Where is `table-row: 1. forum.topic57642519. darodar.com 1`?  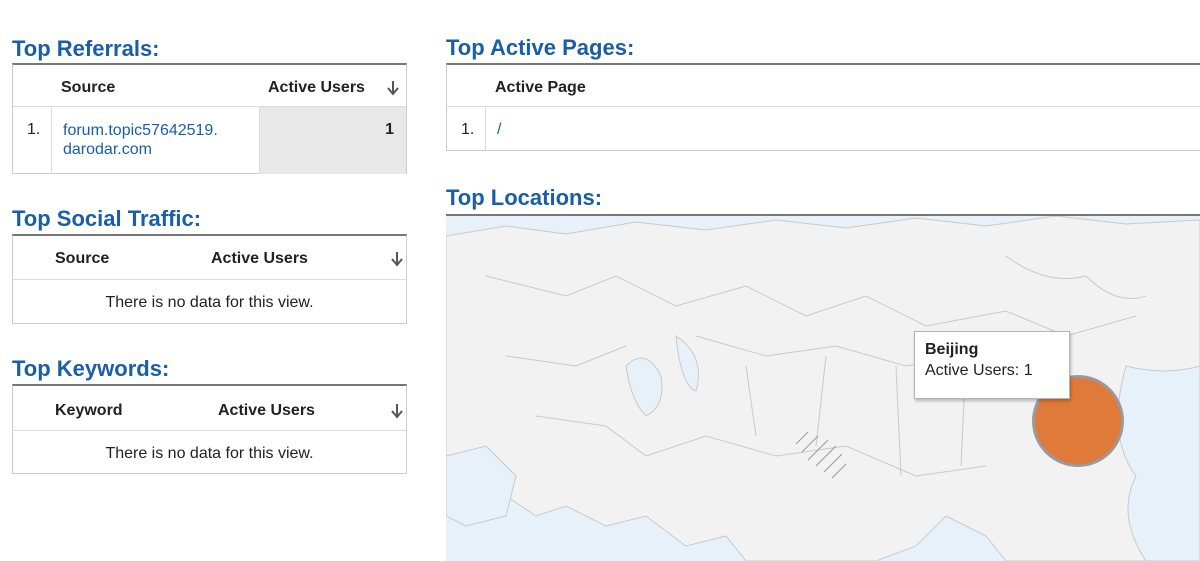 table-row: 1. forum.topic57642519. darodar.com 1 is located at coordinates (209, 140).